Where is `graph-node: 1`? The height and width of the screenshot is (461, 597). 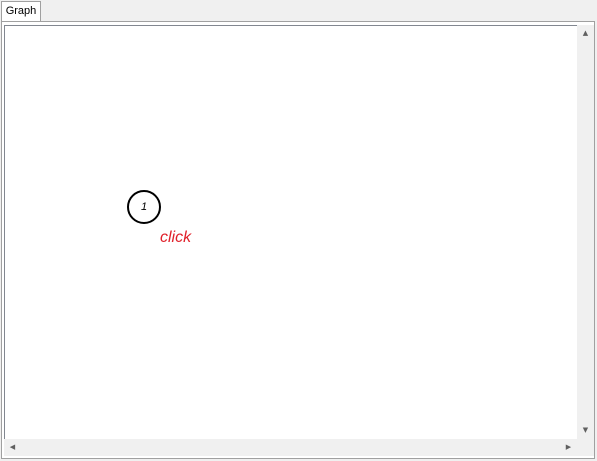 graph-node: 1 is located at coordinates (144, 207).